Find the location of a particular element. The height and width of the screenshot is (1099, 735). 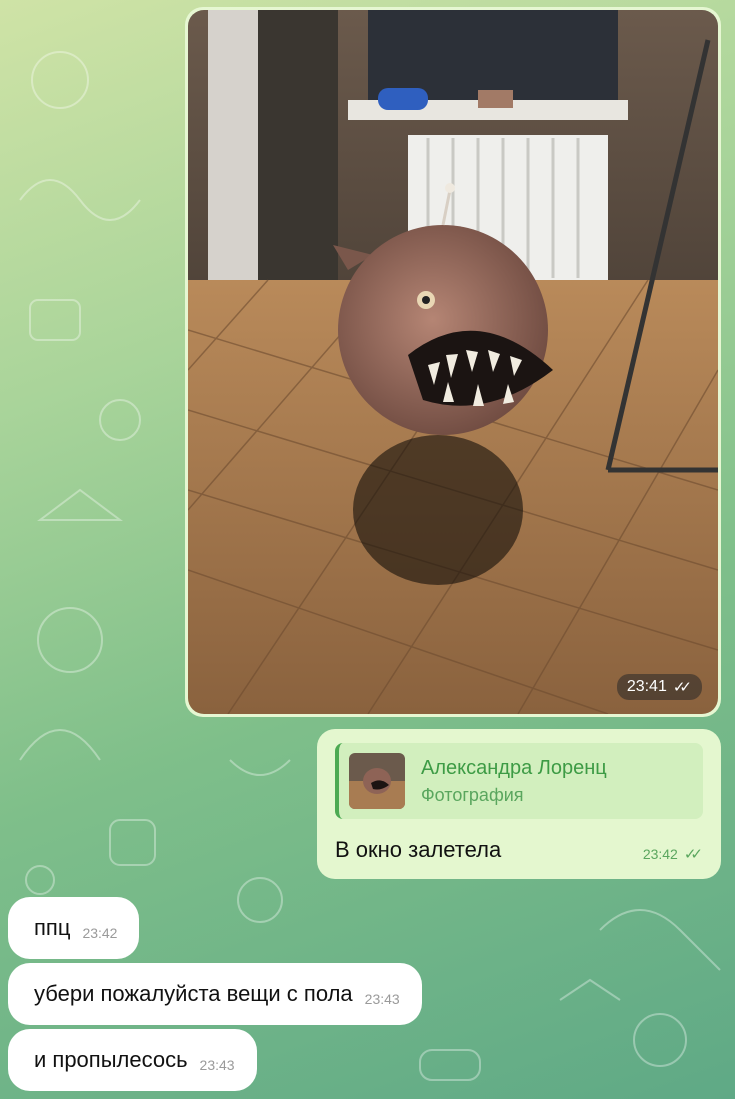

reply-quote: Александра Лоренц Фотография is located at coordinates (519, 781).